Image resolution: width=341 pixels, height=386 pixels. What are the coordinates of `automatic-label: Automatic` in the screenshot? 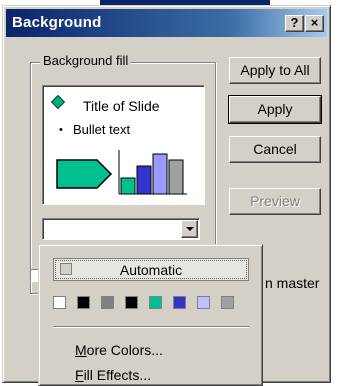 It's located at (151, 270).